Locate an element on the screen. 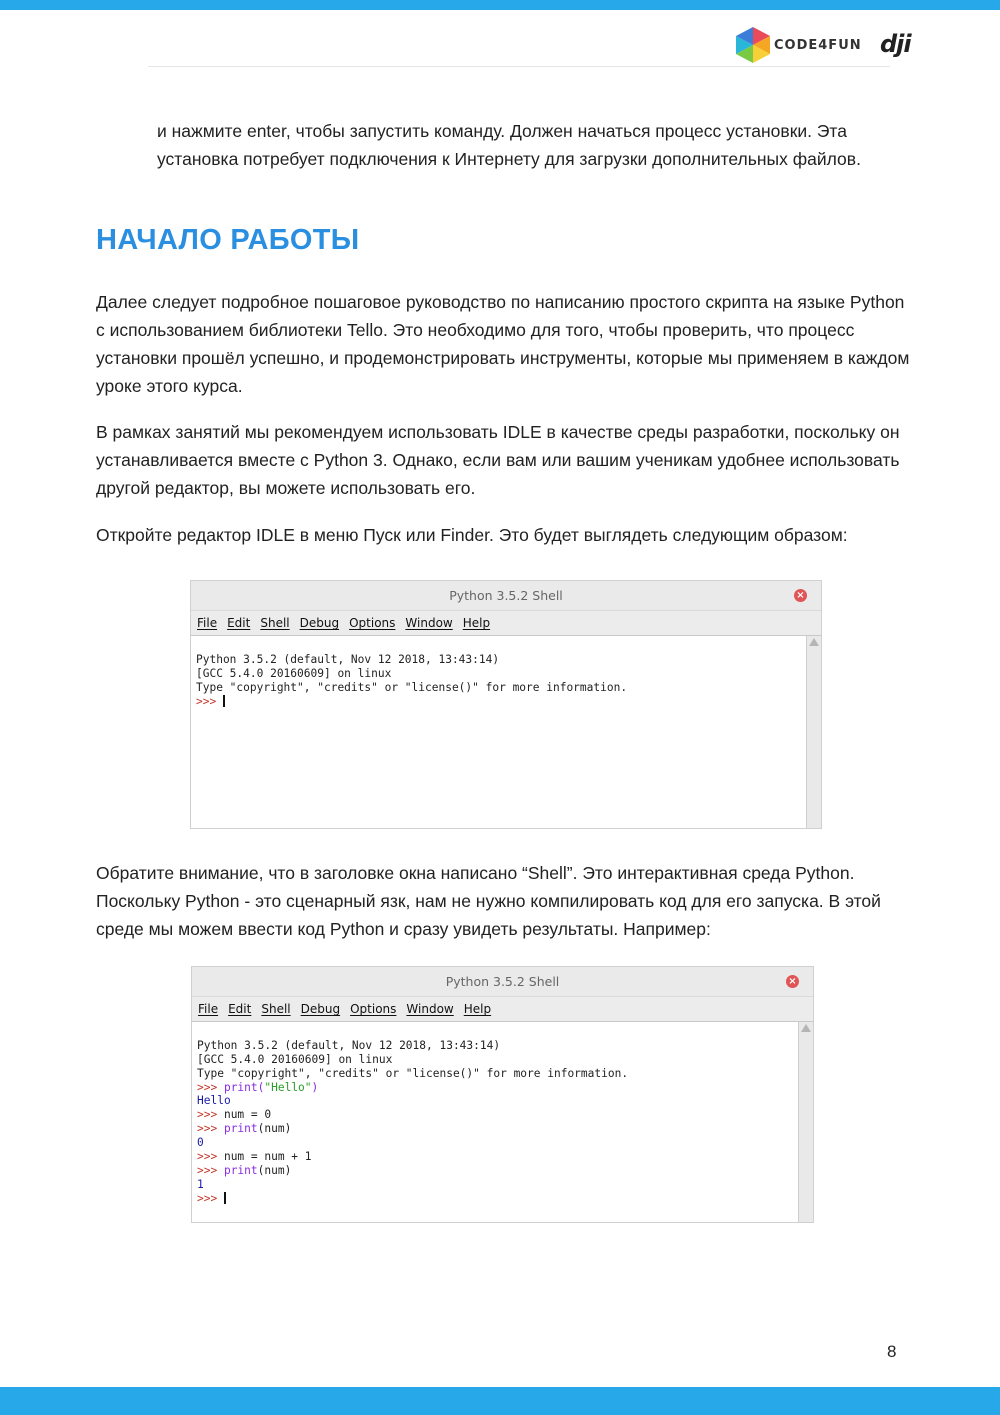  console-output: 1 is located at coordinates (200, 1184).